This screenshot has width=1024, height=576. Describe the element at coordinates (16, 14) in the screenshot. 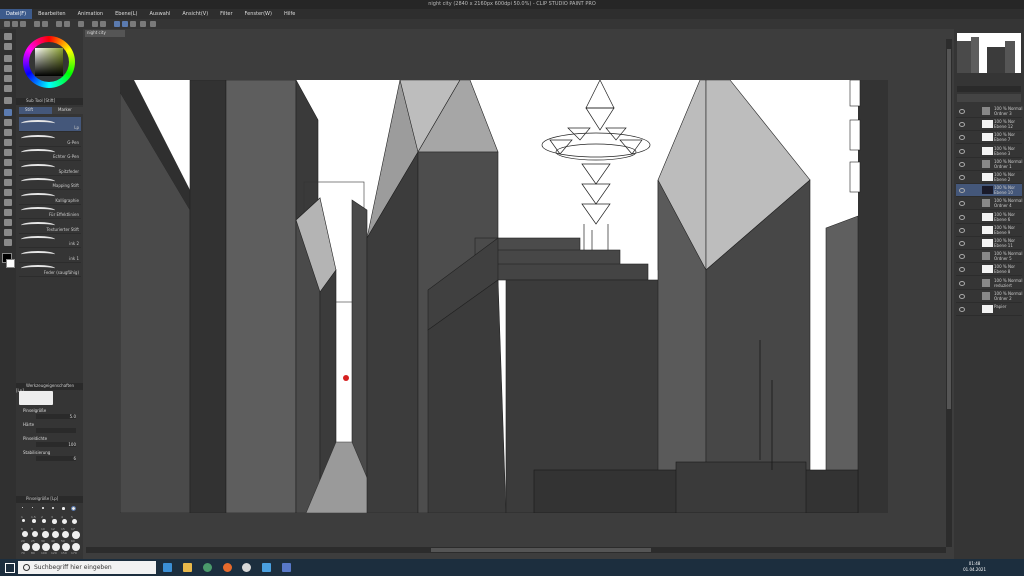

I see `menu-file: Datei(F)` at that location.